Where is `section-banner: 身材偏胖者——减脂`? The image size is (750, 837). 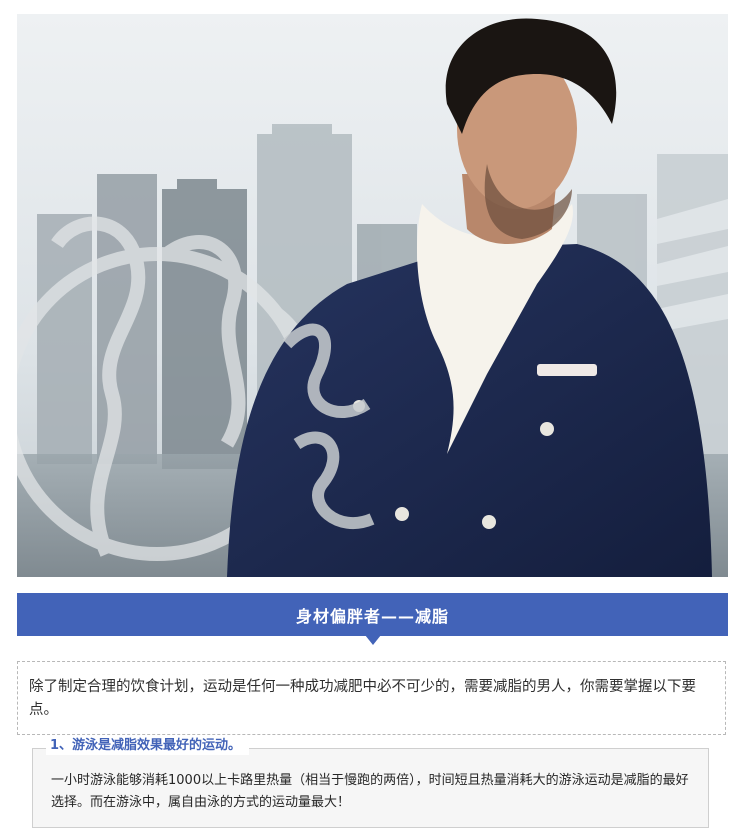
section-banner: 身材偏胖者——减脂 is located at coordinates (372, 614).